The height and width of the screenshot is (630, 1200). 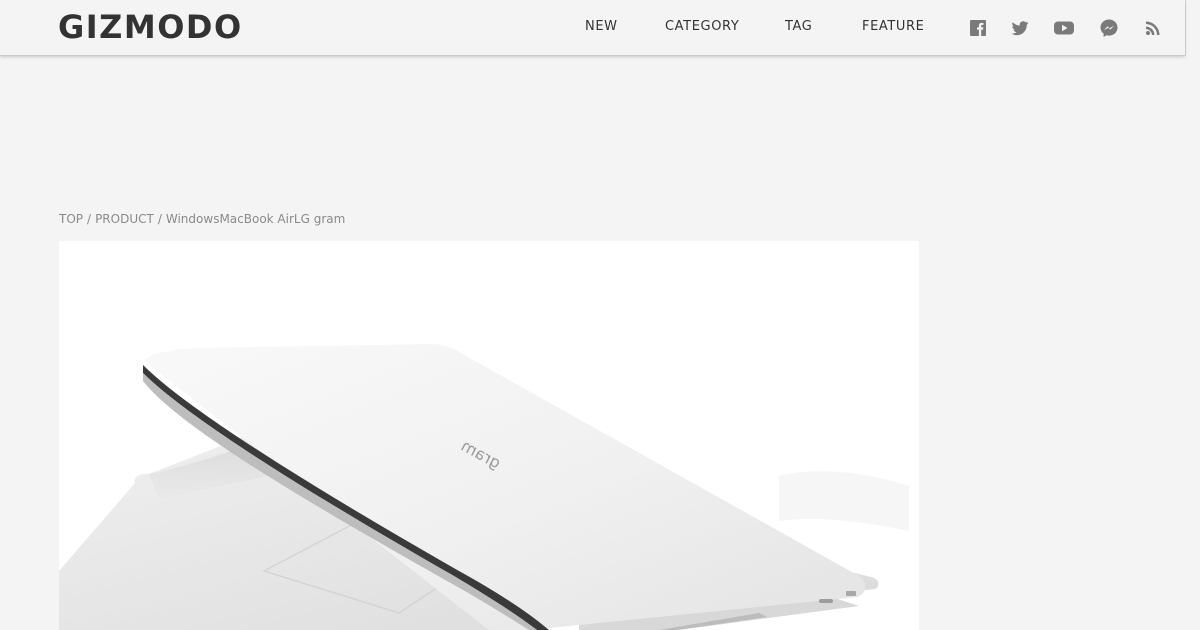 I want to click on nav-tag: TAG, so click(x=798, y=27).